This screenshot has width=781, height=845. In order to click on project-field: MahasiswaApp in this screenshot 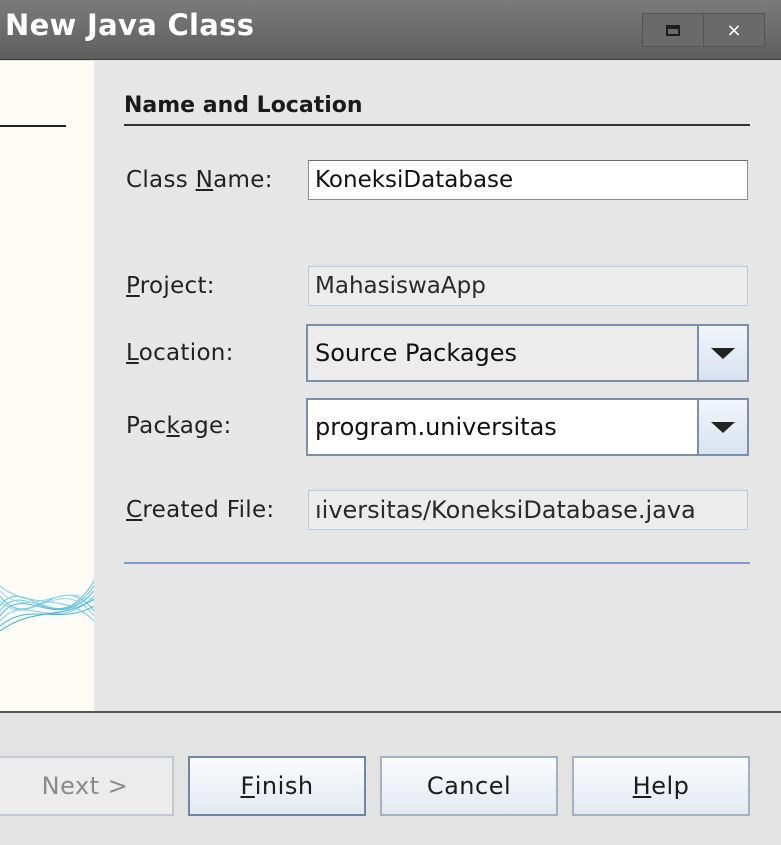, I will do `click(528, 286)`.